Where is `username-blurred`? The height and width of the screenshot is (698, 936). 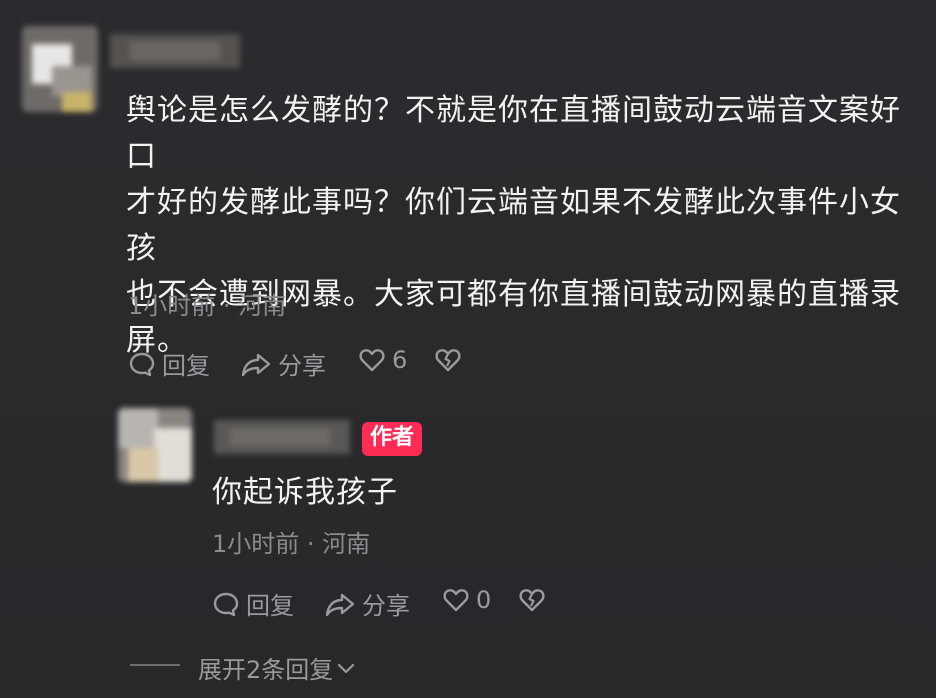 username-blurred is located at coordinates (175, 51).